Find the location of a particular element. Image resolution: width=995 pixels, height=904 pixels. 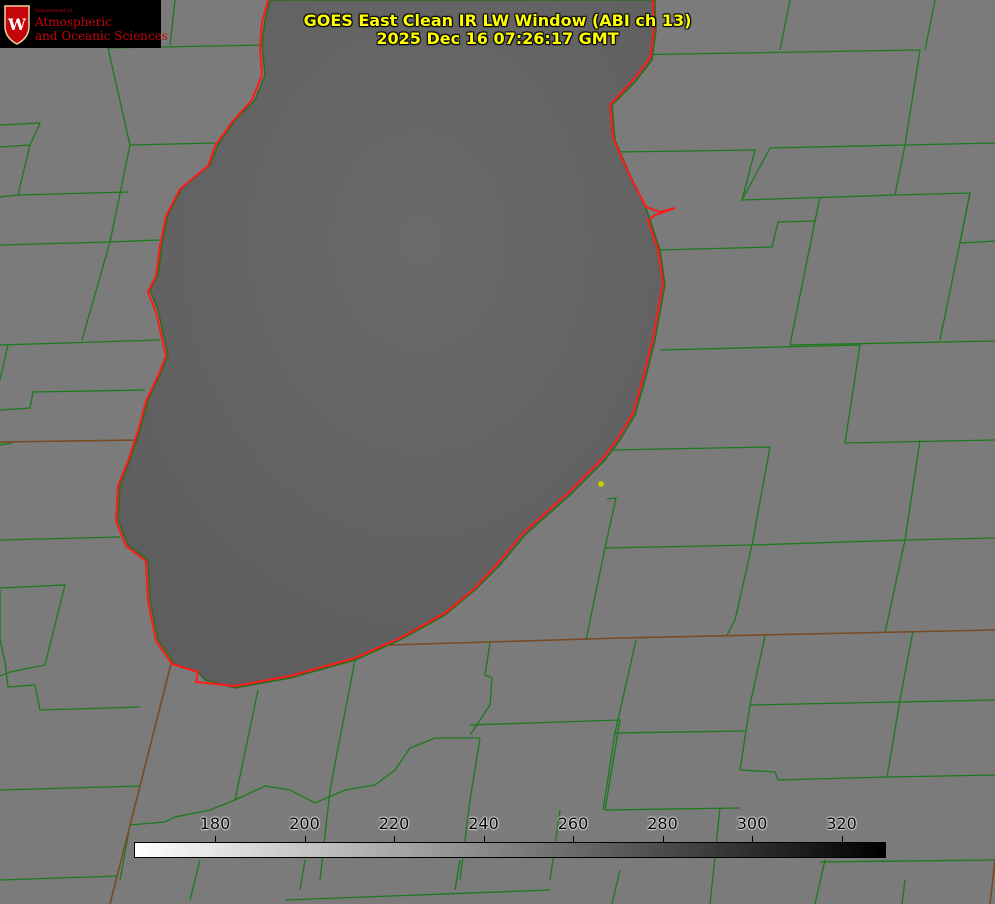

location-marker is located at coordinates (601, 484).